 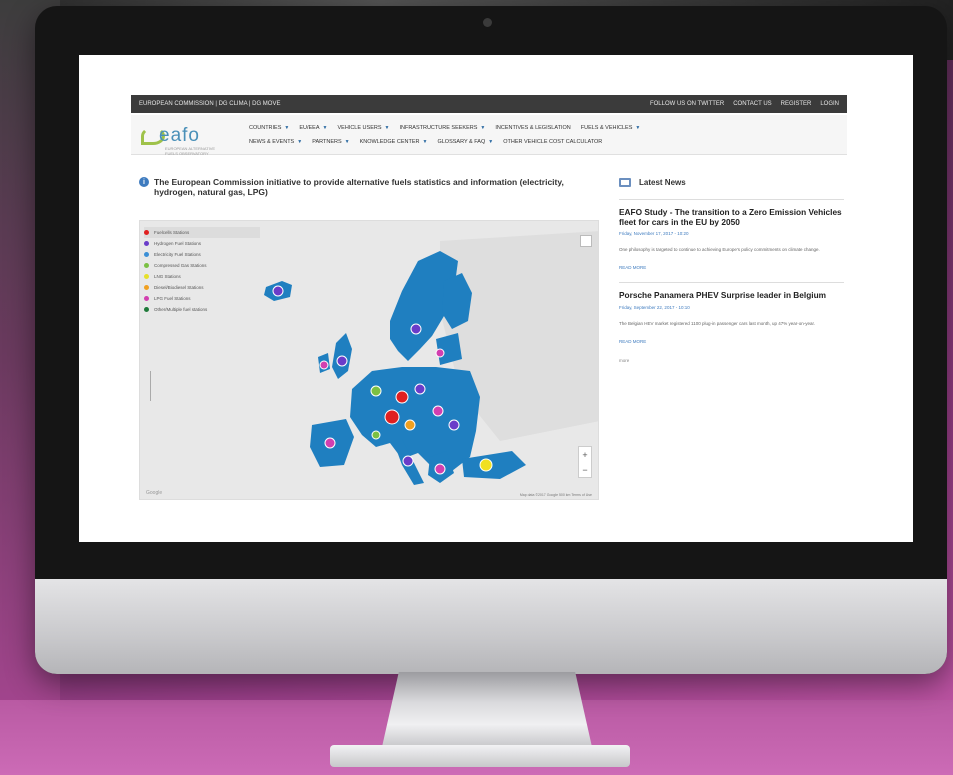 I want to click on zoom-out-button: −, so click(x=584, y=470).